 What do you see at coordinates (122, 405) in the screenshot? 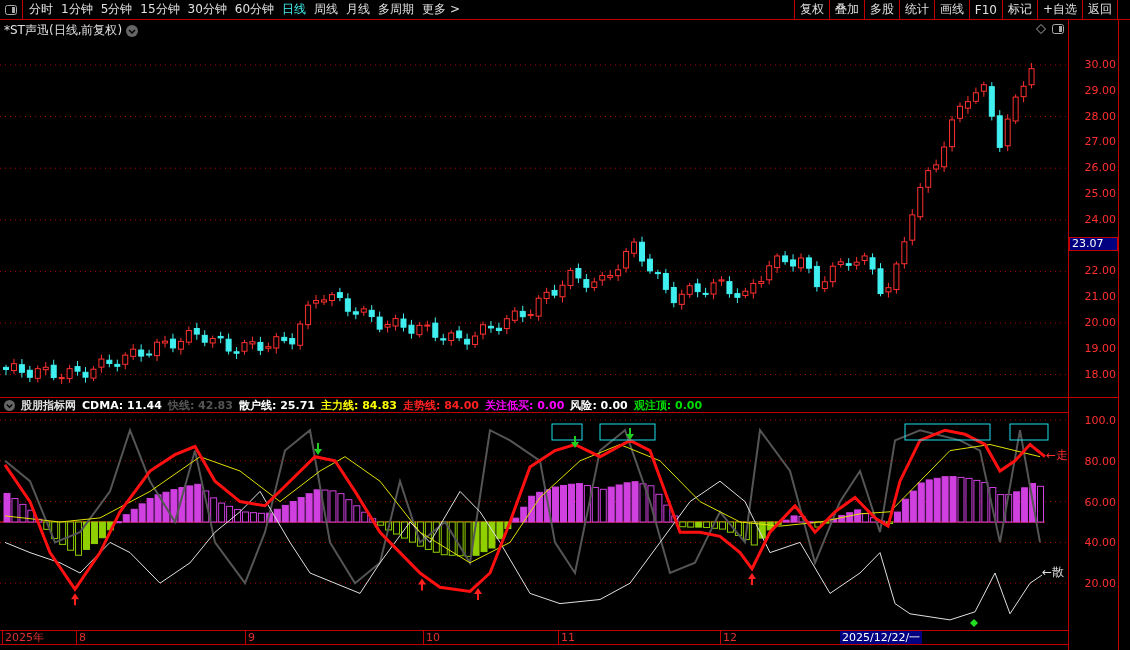
I see `indicator-readout: CDMA: 11.44` at bounding box center [122, 405].